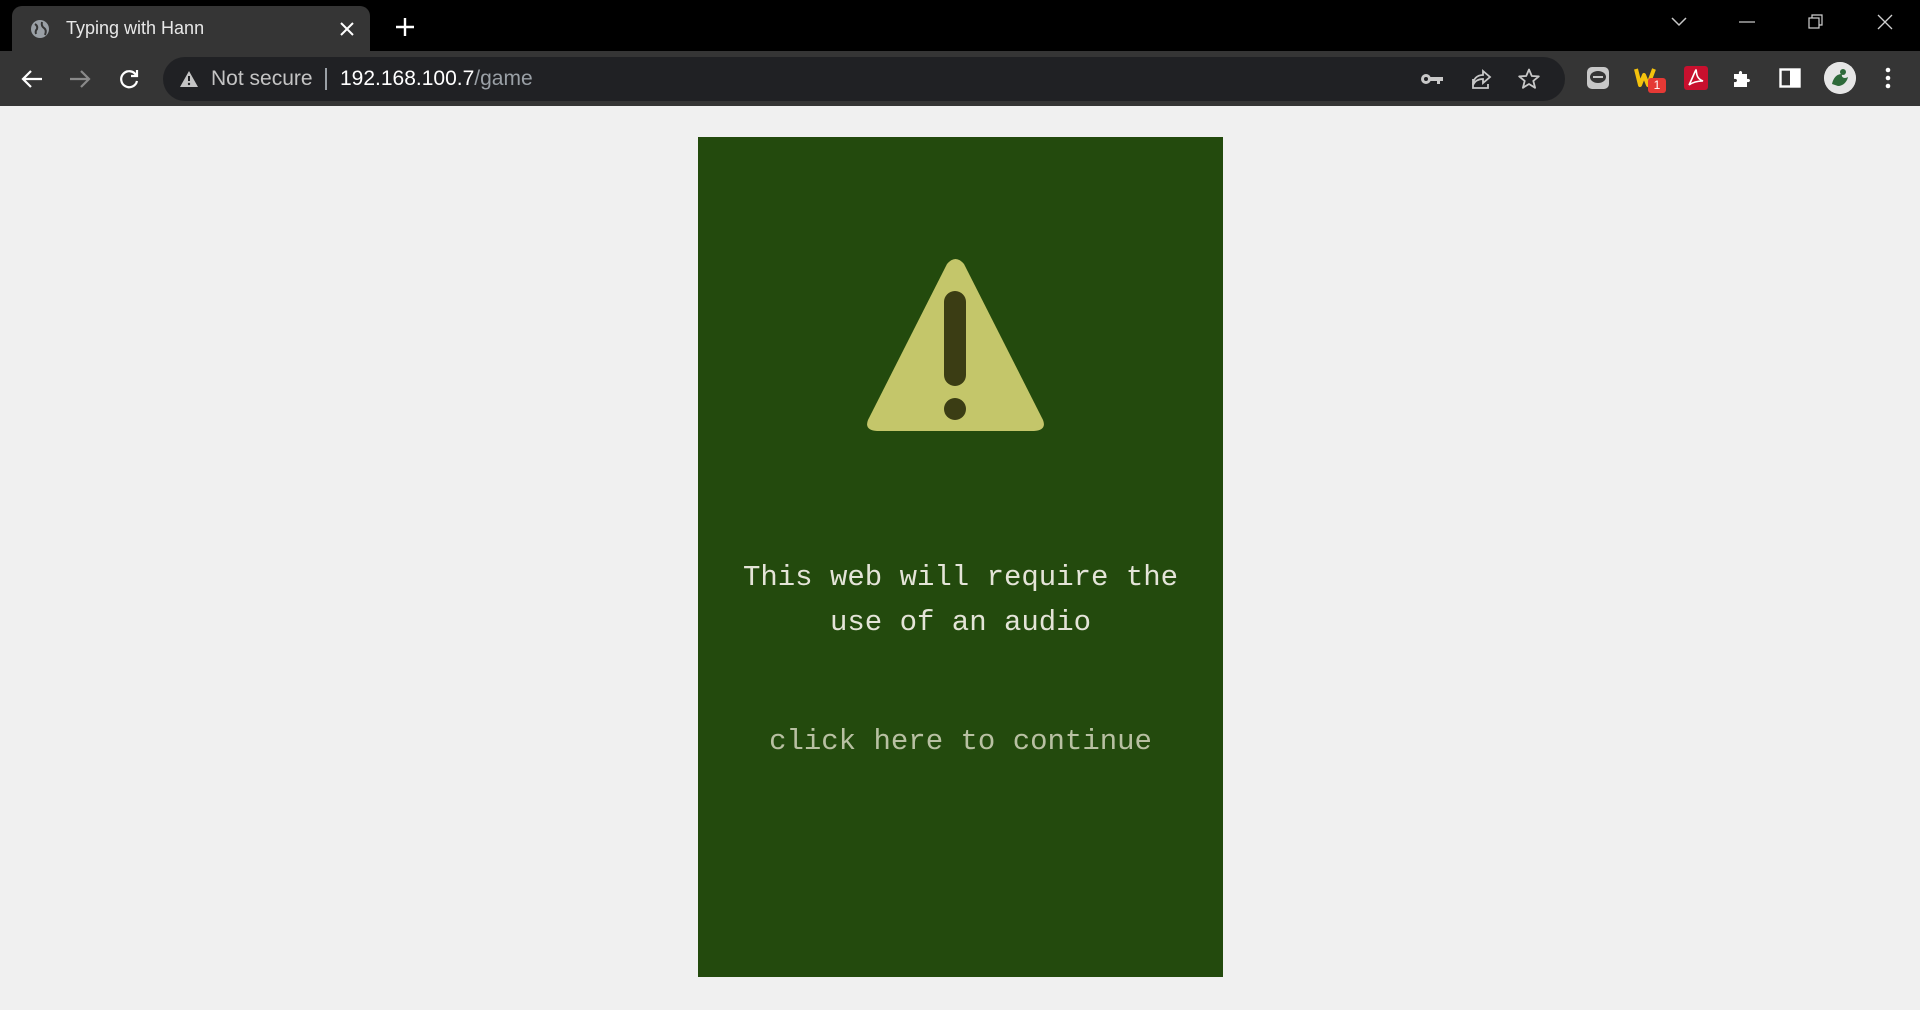  Describe the element at coordinates (1790, 78) in the screenshot. I see `side-panel-icon` at that location.